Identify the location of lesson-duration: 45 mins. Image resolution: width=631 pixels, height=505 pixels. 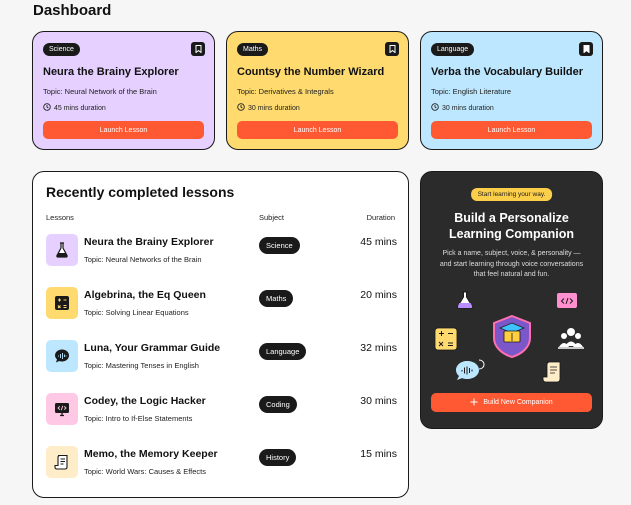
(378, 242).